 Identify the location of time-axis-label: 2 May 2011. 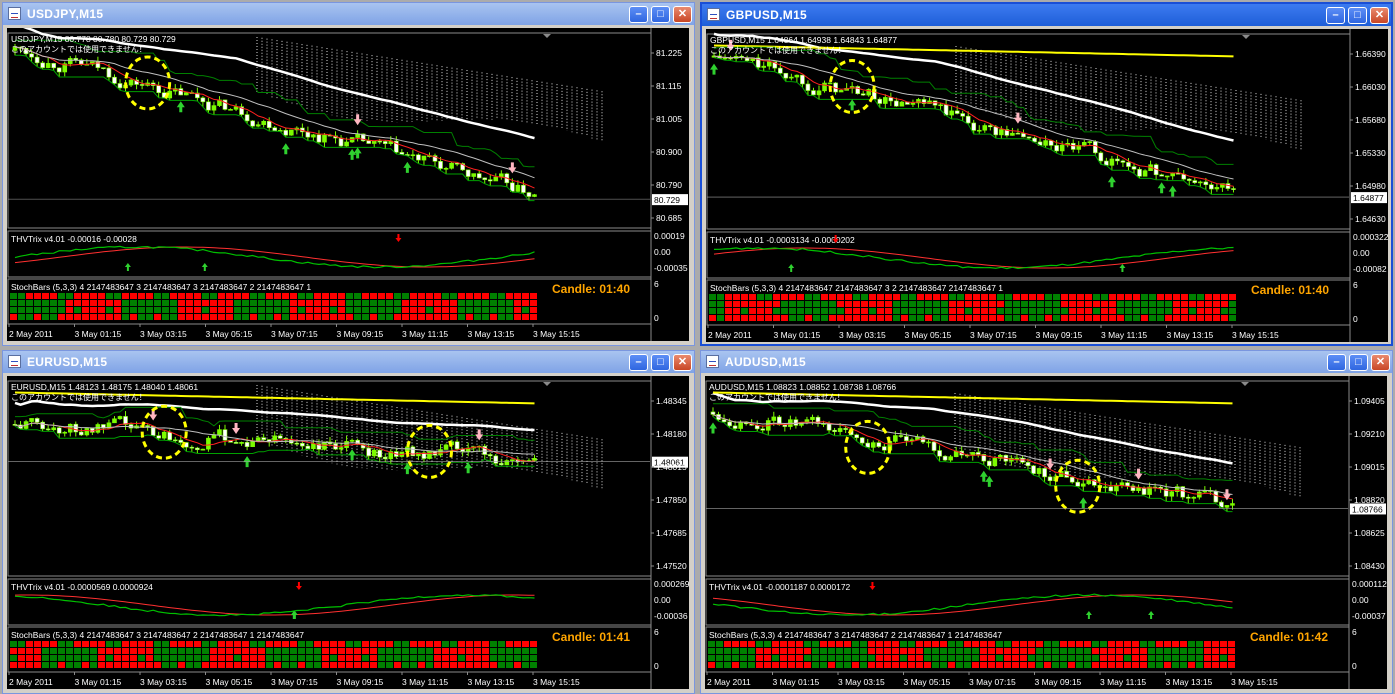
(31, 682).